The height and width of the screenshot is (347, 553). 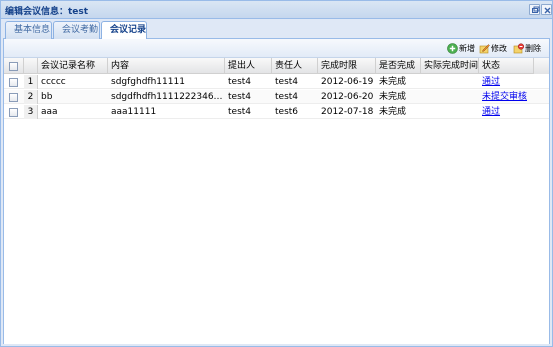 I want to click on grid-header: 会议记录名称 内容 提出人 责任人 完成时限 是否完成 实际完成时间 状态, so click(x=276, y=66).